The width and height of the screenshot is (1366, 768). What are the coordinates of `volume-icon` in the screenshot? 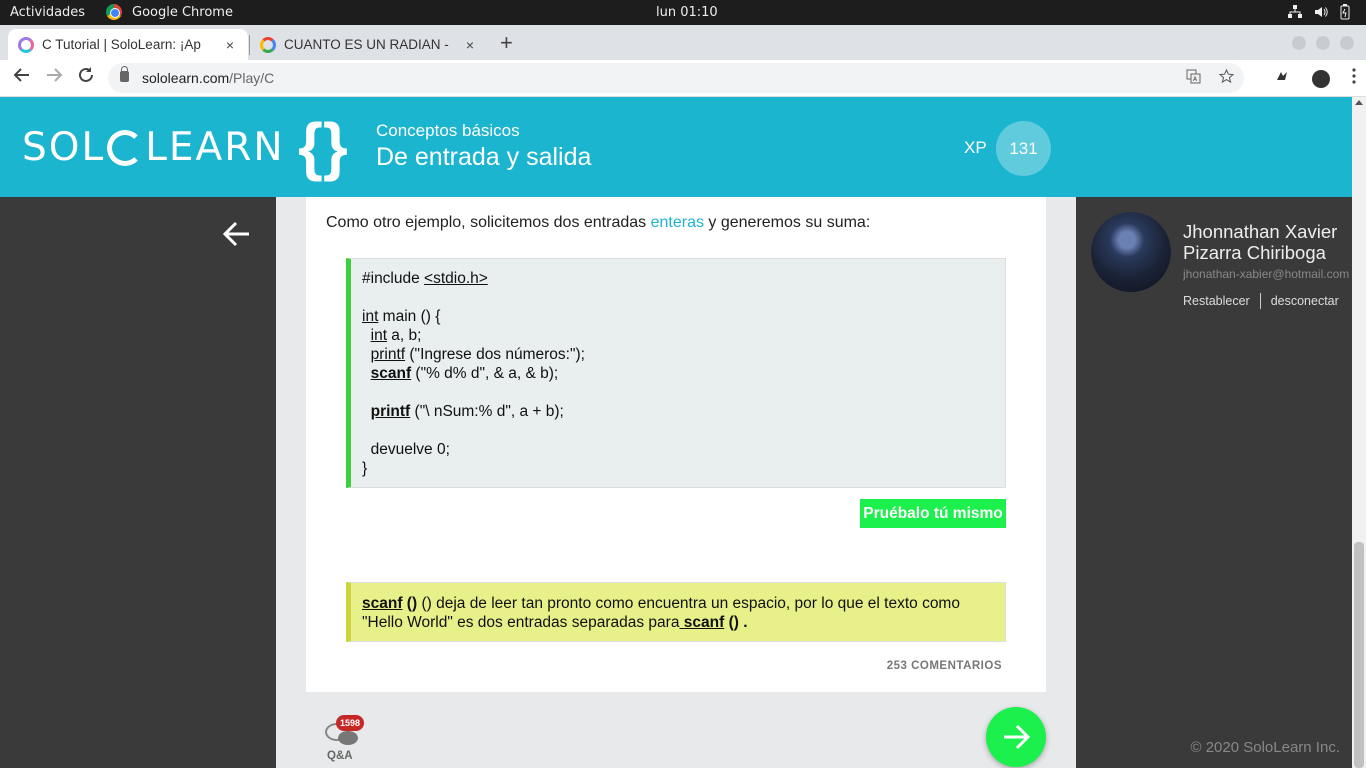 It's located at (1321, 12).